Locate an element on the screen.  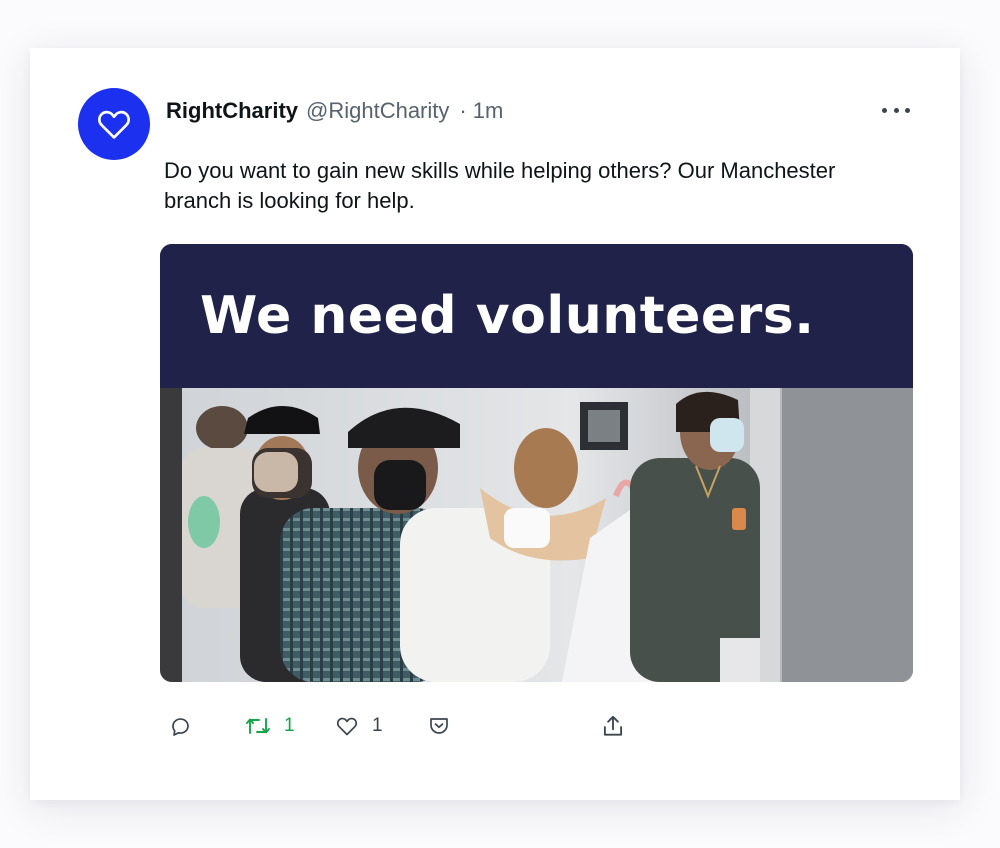
reply-icon is located at coordinates (180, 727).